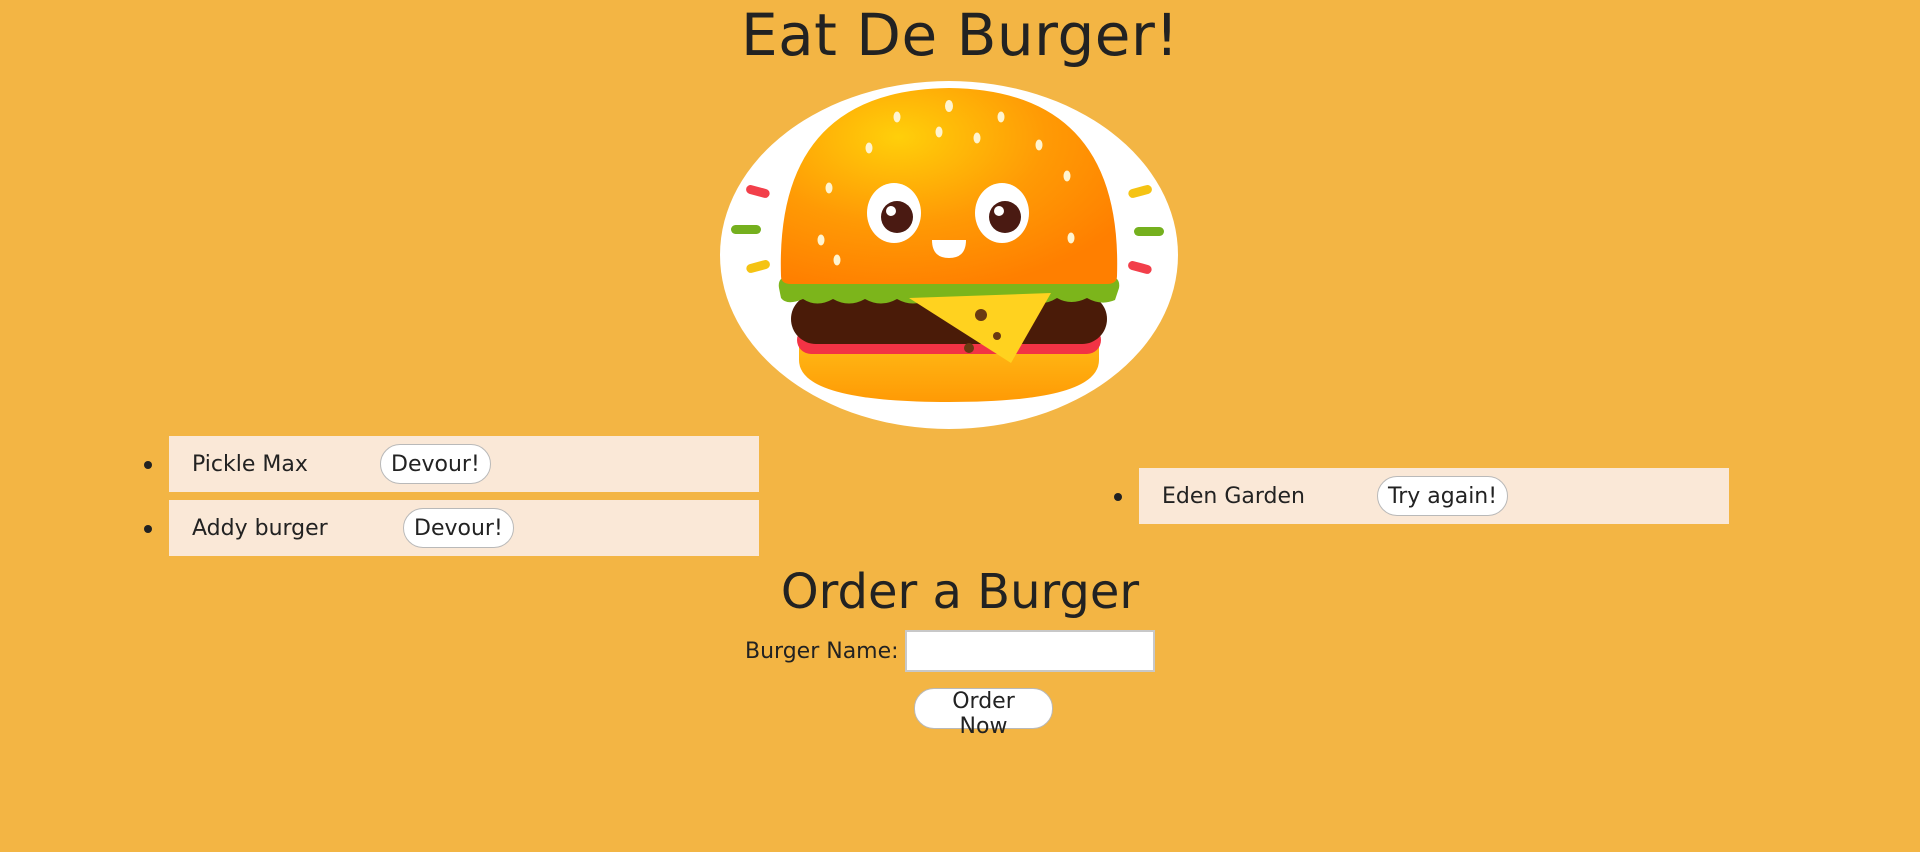 Image resolution: width=1920 pixels, height=852 pixels. I want to click on uneaten-burger-list: Pickle Max Devour! Addy burger Devour!, so click(451, 500).